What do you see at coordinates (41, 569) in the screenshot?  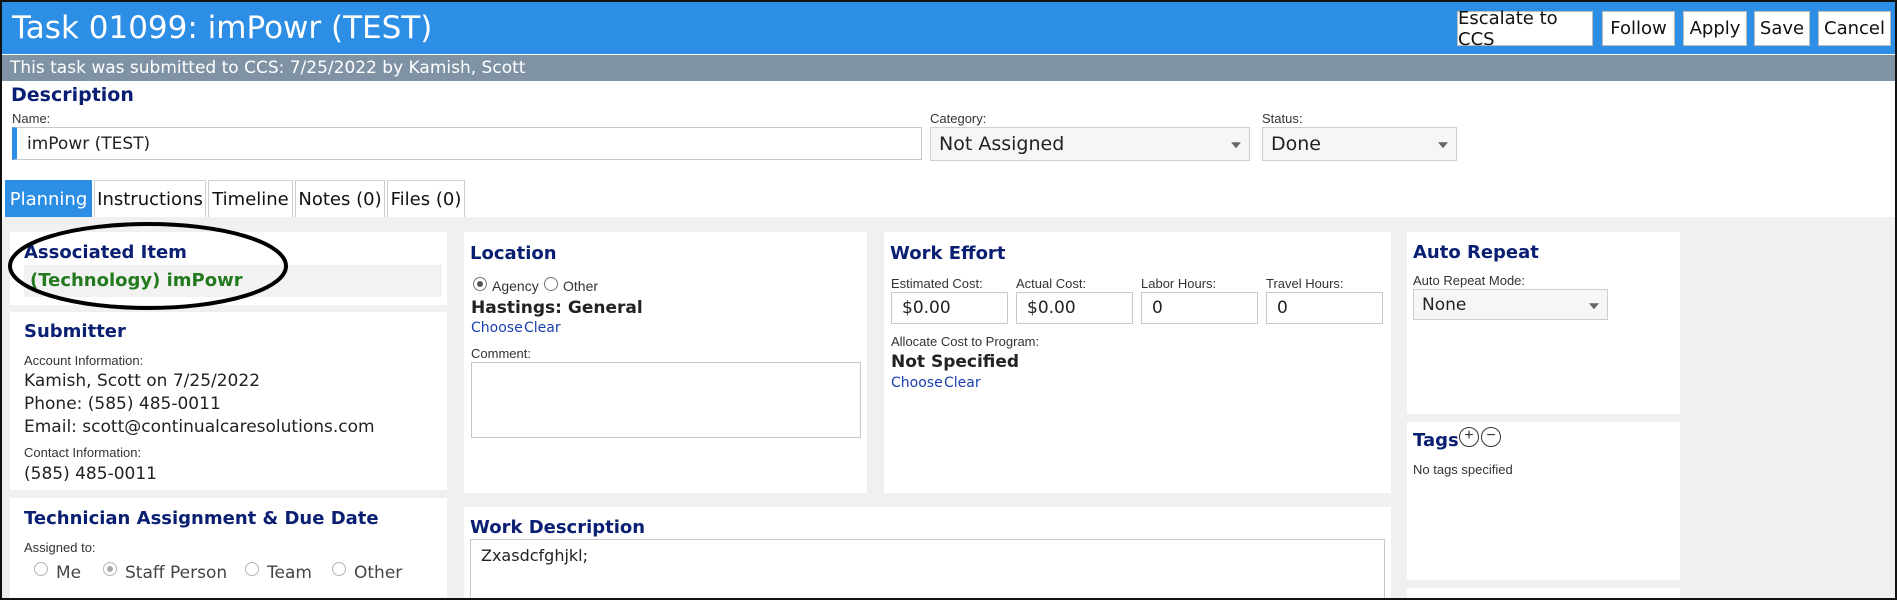 I see `assign-me-radio` at bounding box center [41, 569].